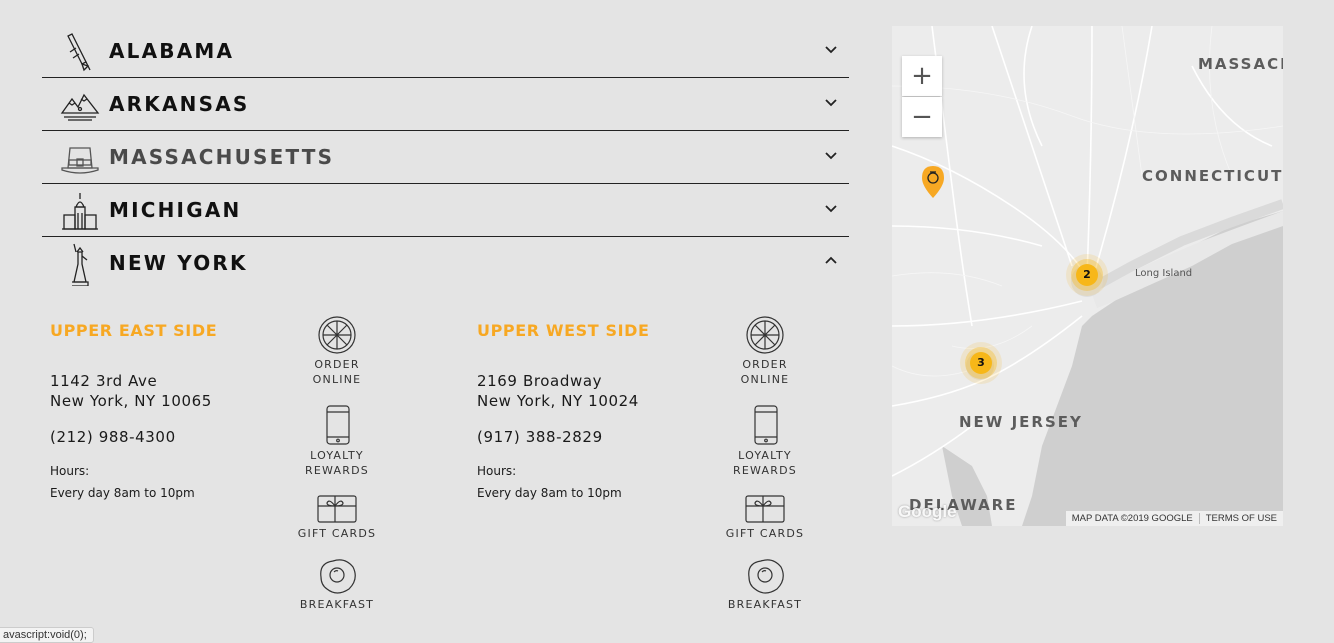 This screenshot has height=643, width=1334. What do you see at coordinates (133, 330) in the screenshot?
I see `location-name: UPPER EAST SIDE` at bounding box center [133, 330].